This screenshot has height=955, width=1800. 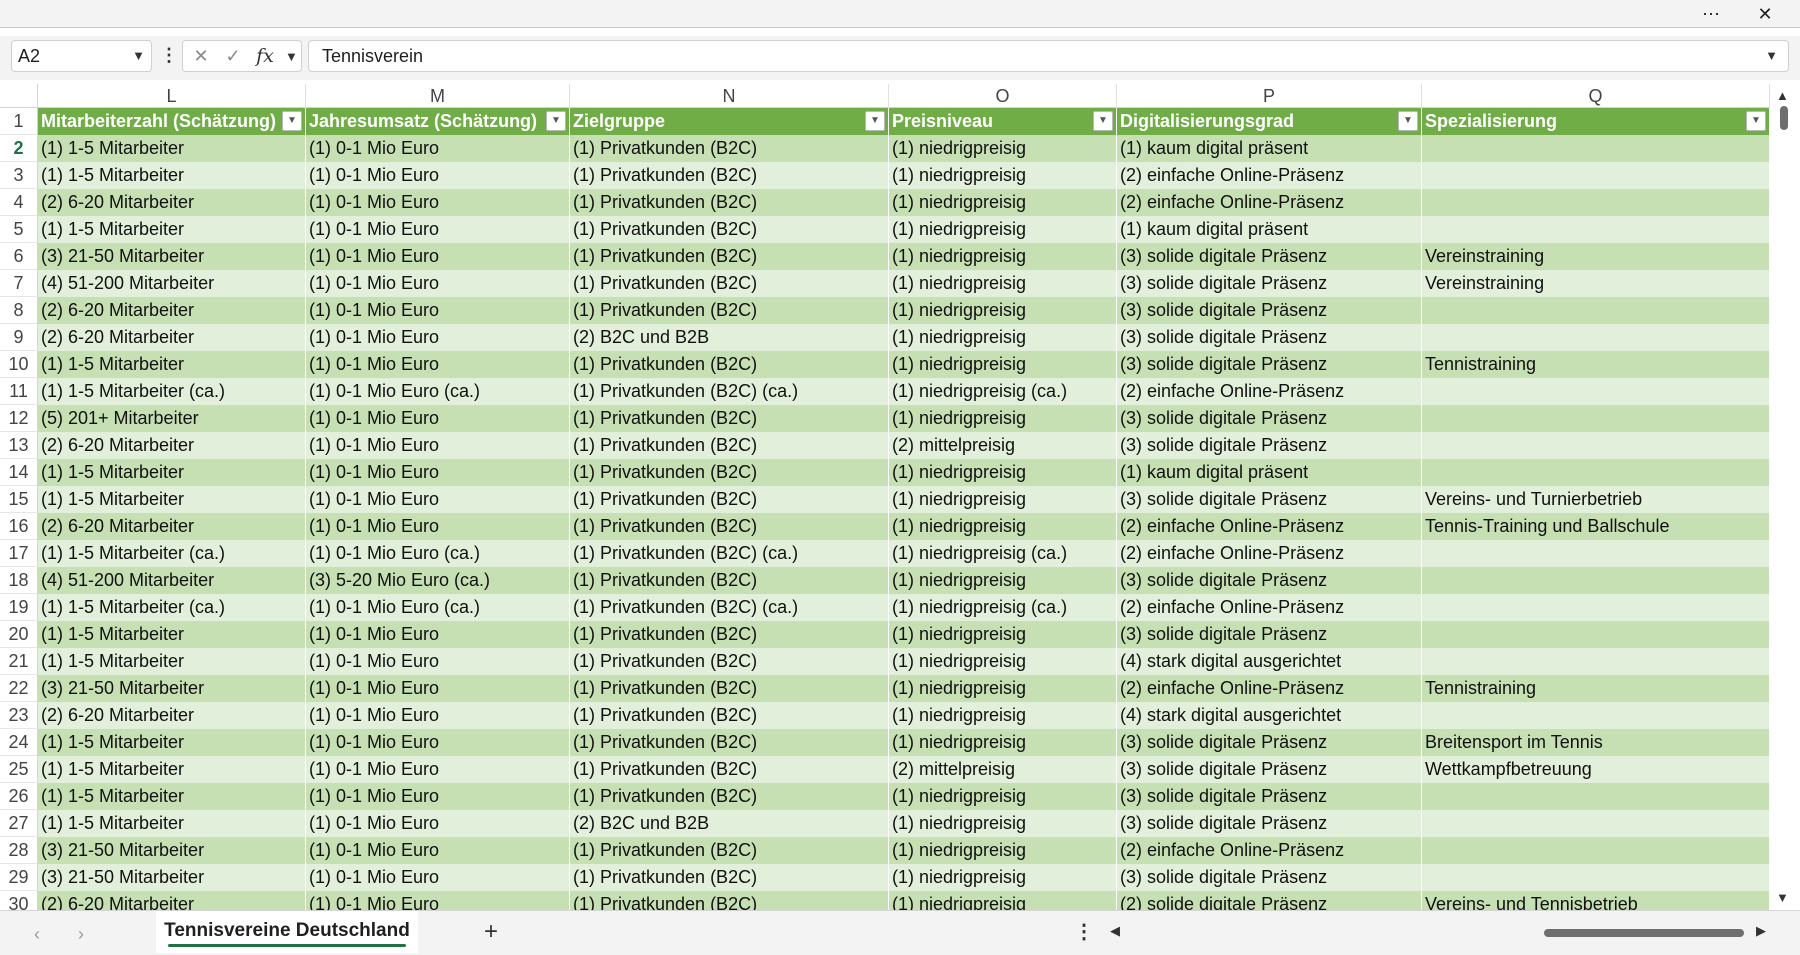 What do you see at coordinates (1765, 14) in the screenshot?
I see `close-icon: ✕` at bounding box center [1765, 14].